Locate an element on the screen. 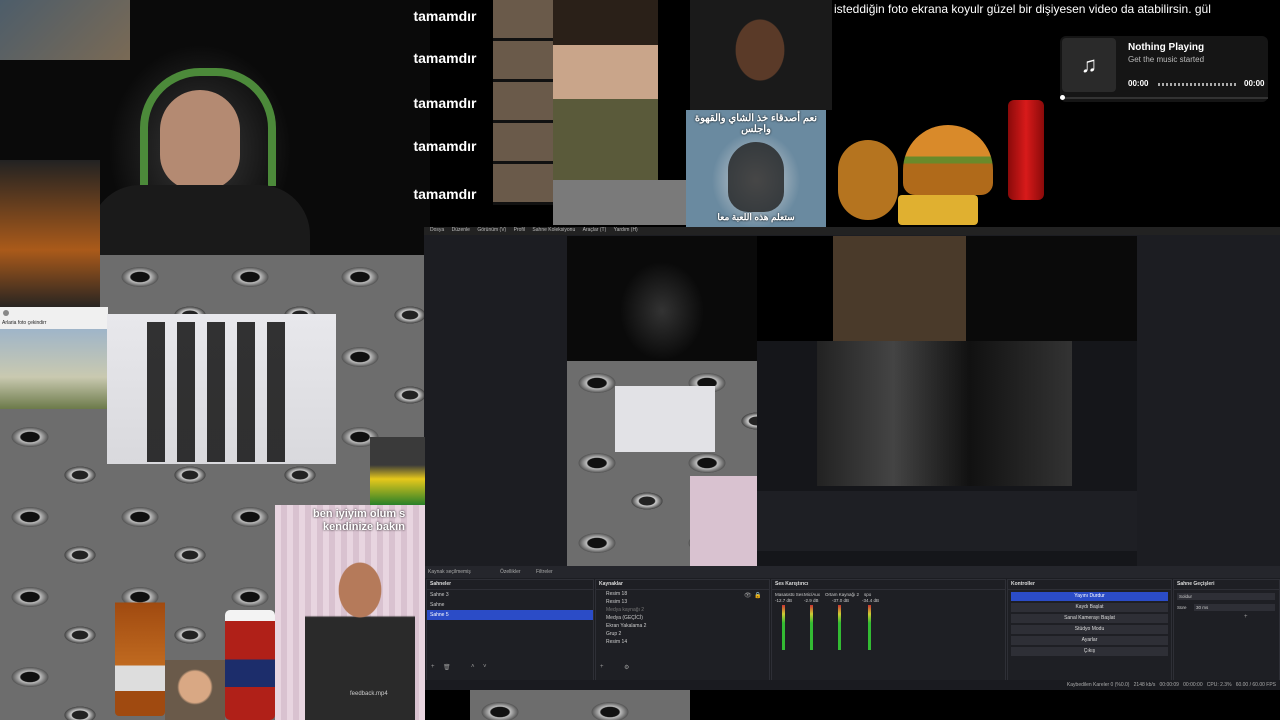 The image size is (1280, 720). efes-can is located at coordinates (250, 665).